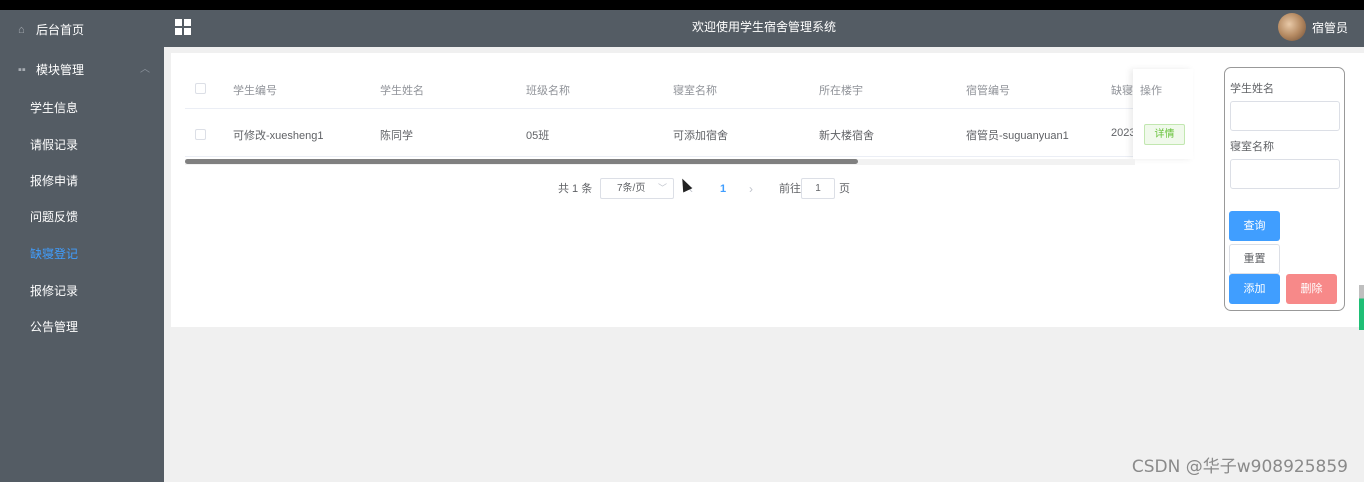 This screenshot has width=1364, height=482. What do you see at coordinates (659, 108) in the screenshot?
I see `header-divider` at bounding box center [659, 108].